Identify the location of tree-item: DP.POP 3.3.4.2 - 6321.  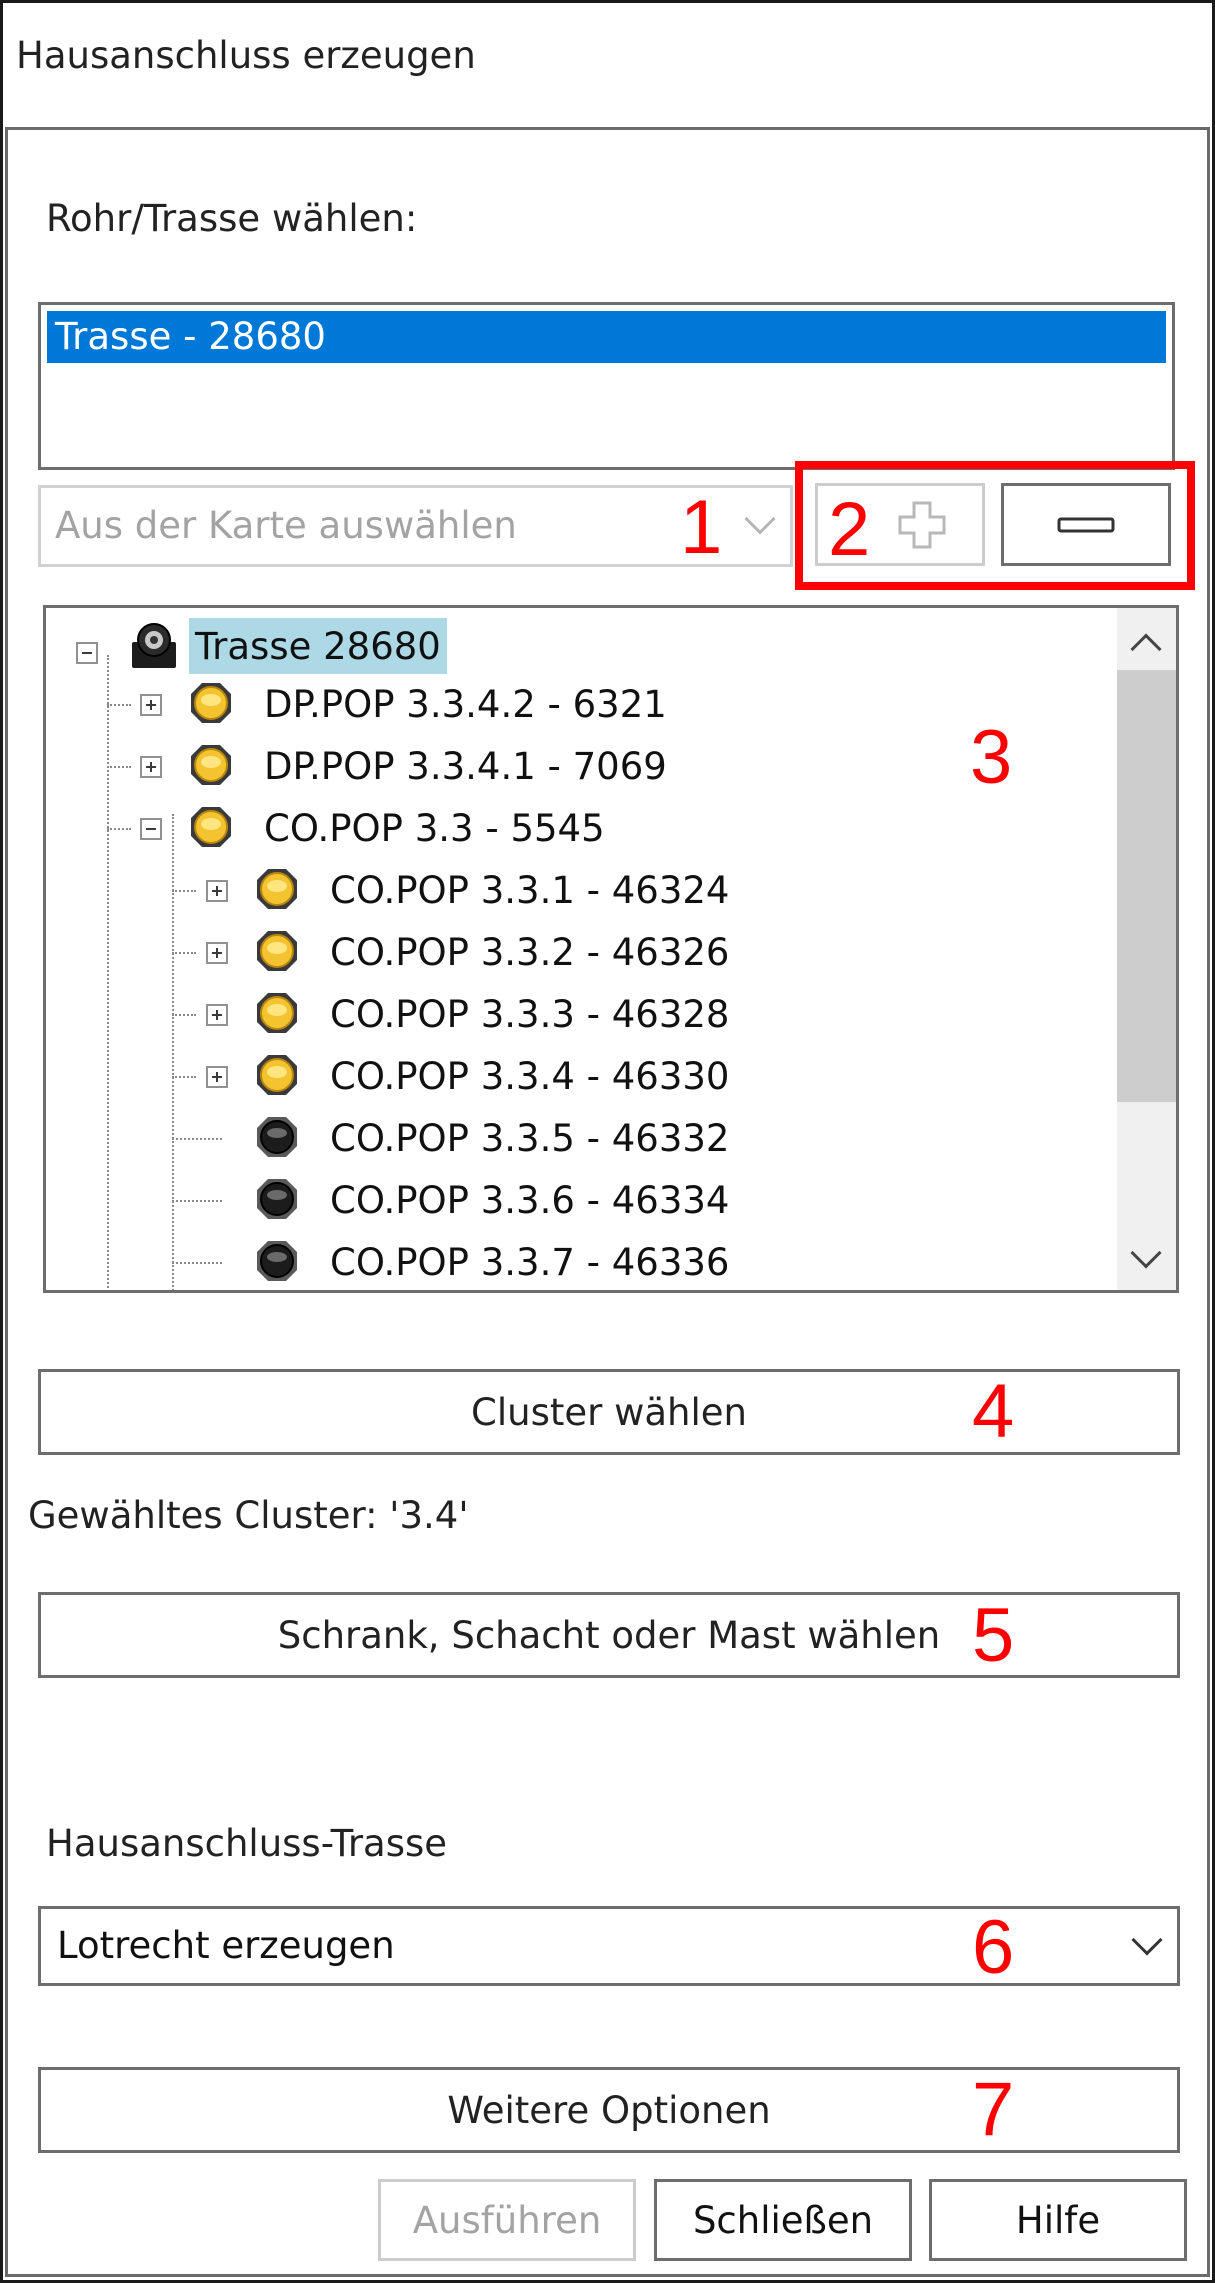
(465, 704).